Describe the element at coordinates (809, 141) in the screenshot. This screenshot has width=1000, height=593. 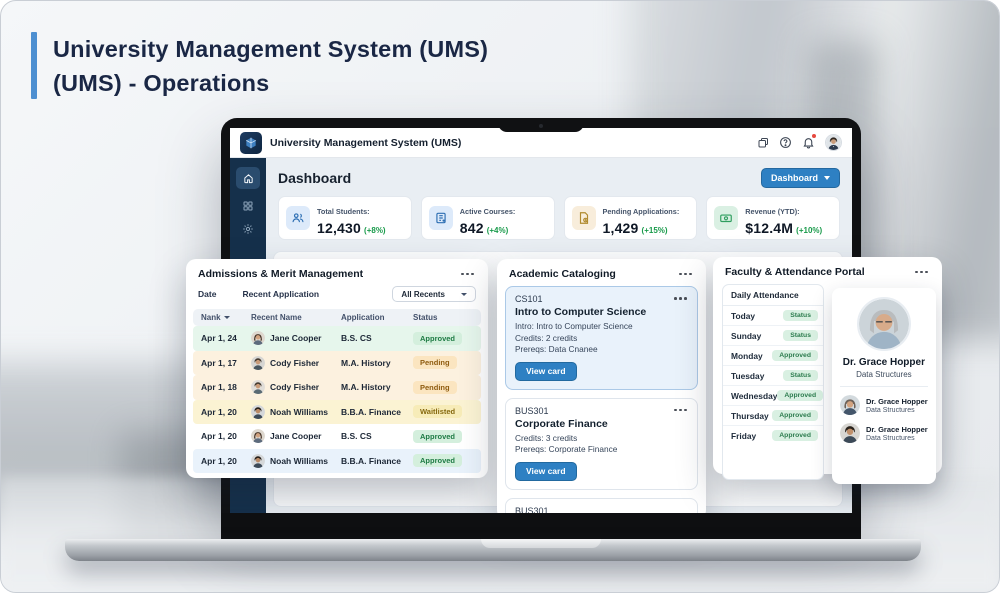
I see `notifications-bell-icon` at that location.